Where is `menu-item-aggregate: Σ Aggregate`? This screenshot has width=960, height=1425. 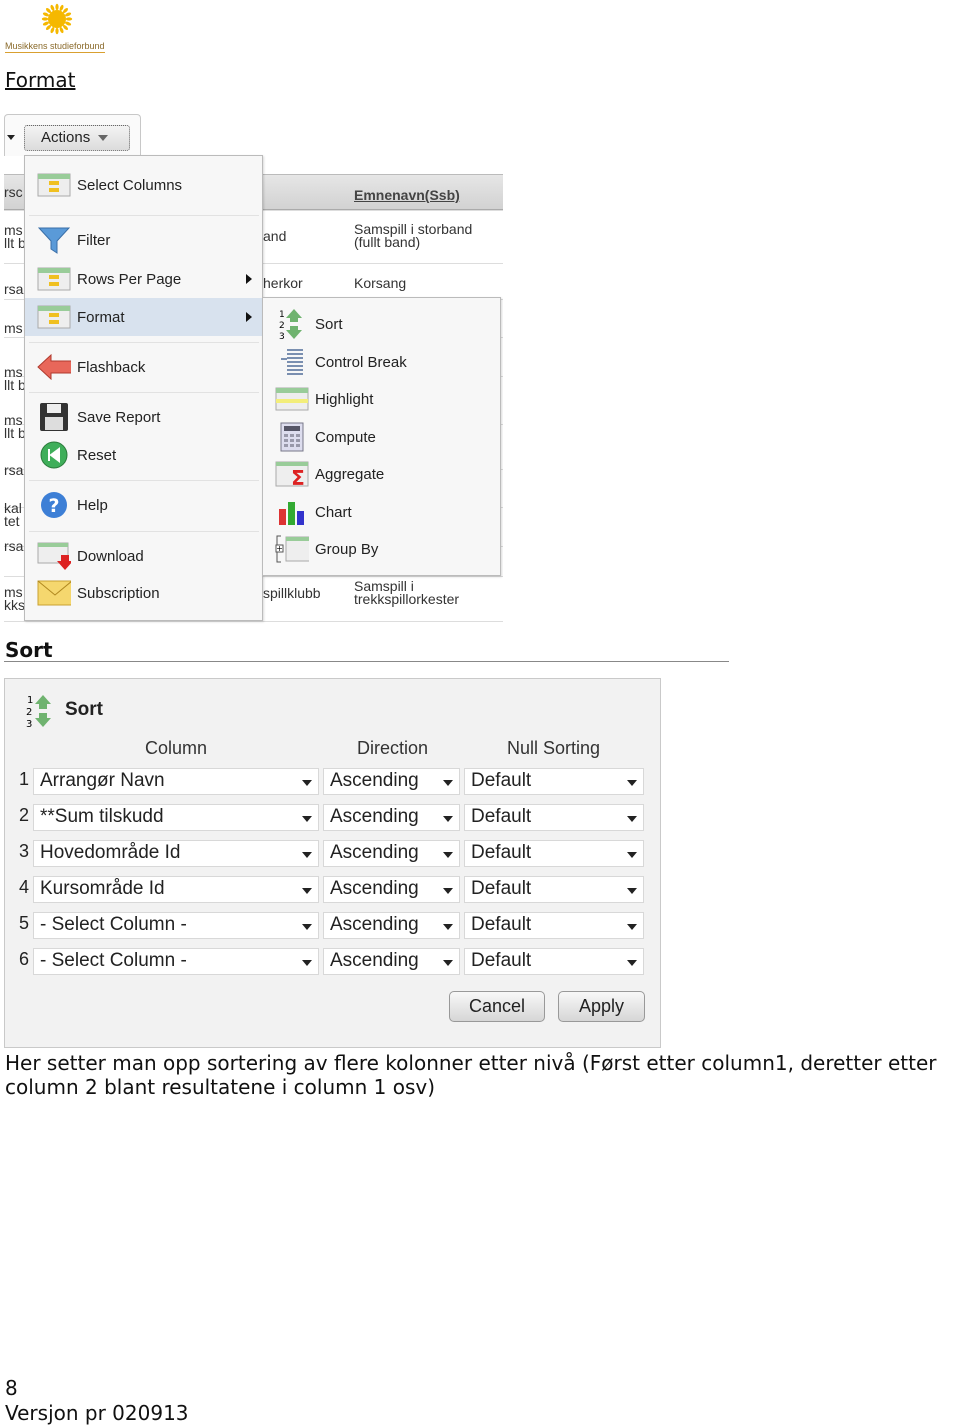 menu-item-aggregate: Σ Aggregate is located at coordinates (381, 474).